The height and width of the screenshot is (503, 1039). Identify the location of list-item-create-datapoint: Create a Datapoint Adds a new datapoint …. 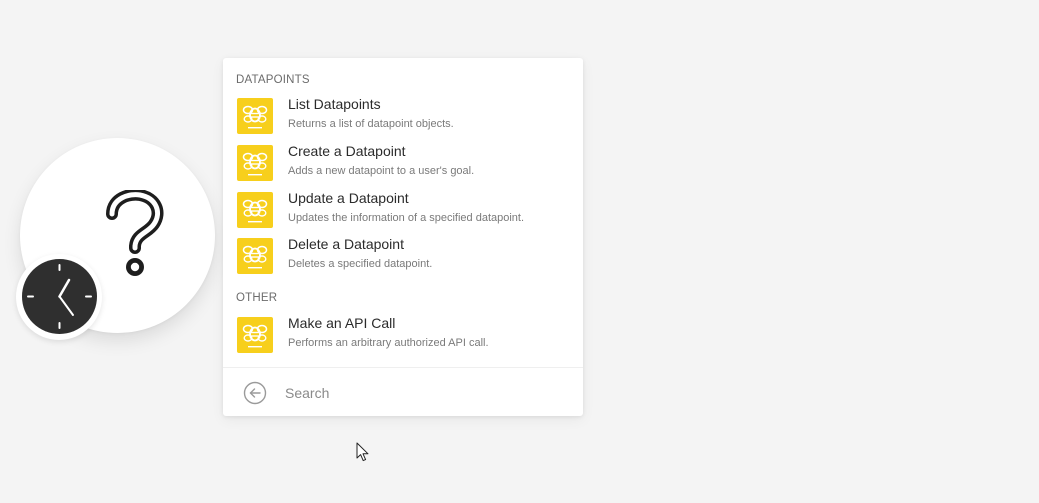
(403, 165).